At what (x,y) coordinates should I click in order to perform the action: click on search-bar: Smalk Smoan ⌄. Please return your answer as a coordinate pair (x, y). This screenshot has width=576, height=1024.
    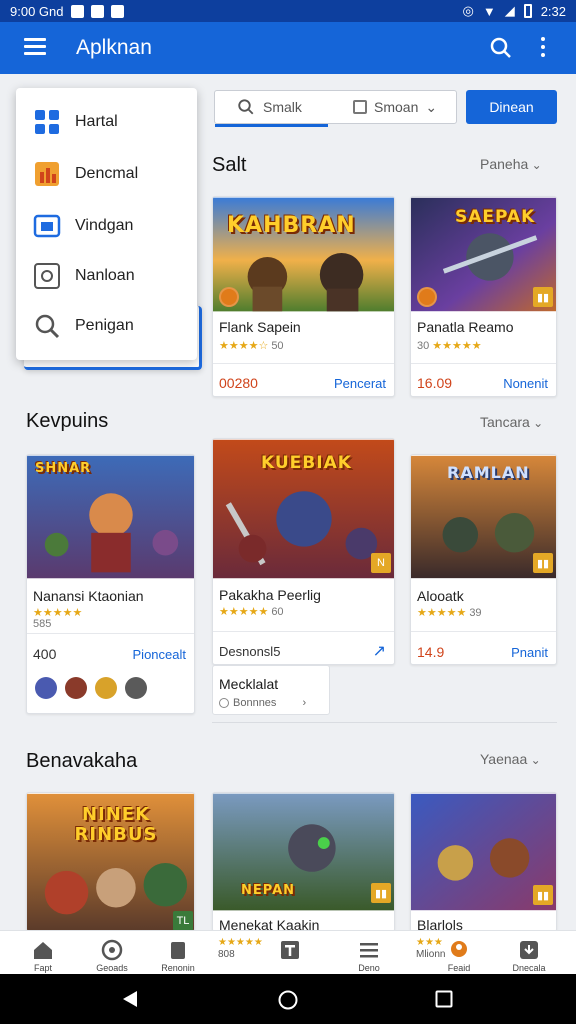
    Looking at the image, I should click on (335, 108).